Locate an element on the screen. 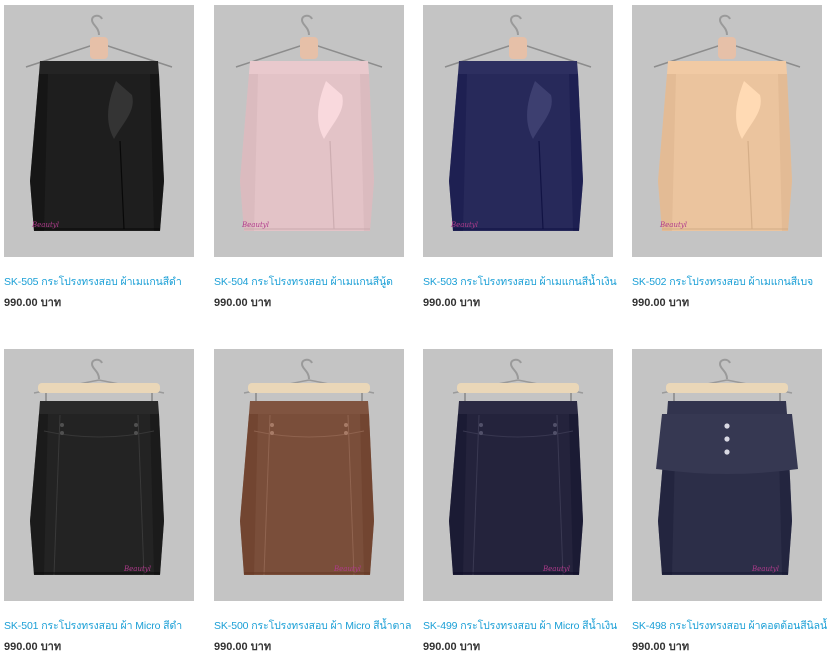  product-title-link: SK-503 กระโปรงทรงสอบ ผ้าเมแกนสีน้ำเงิน is located at coordinates (528, 281).